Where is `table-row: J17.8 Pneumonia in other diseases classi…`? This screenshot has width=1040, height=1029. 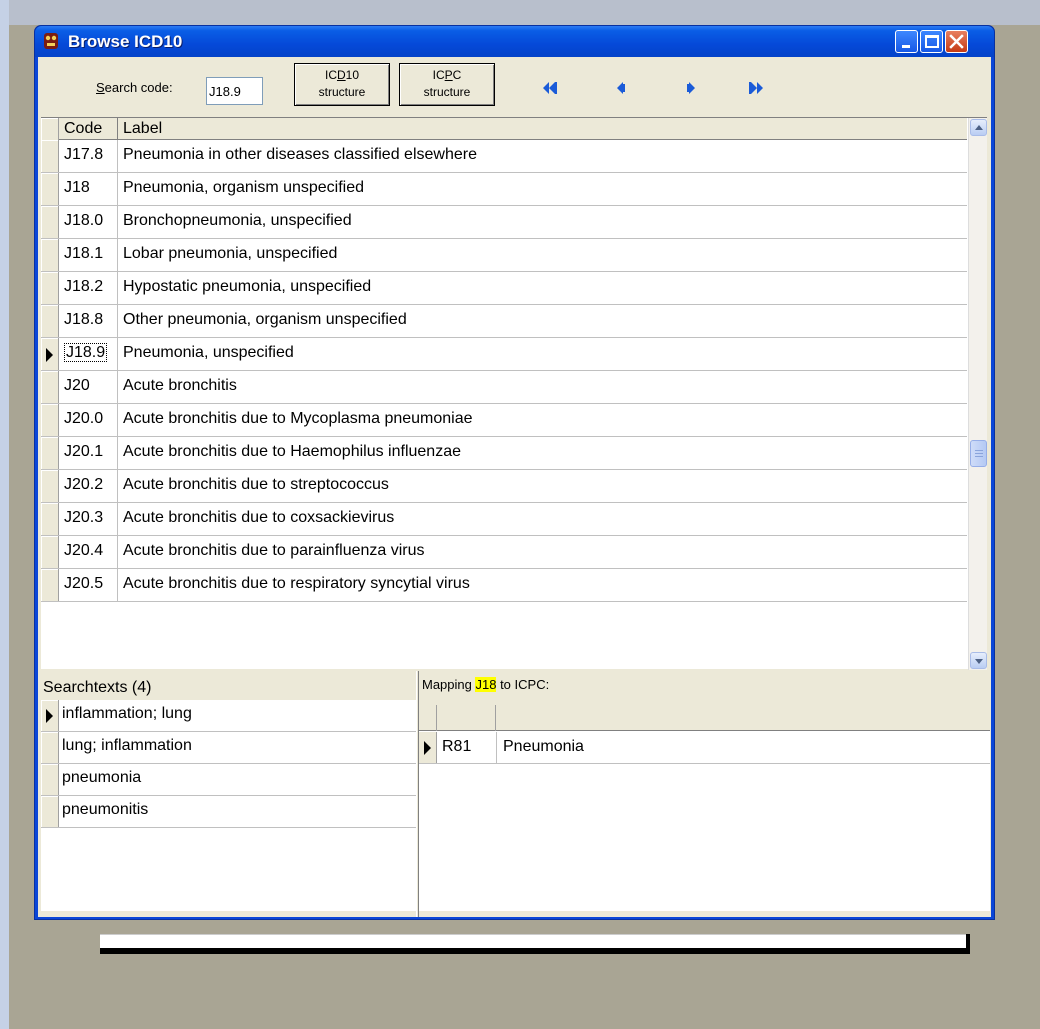
table-row: J17.8 Pneumonia in other diseases classi… is located at coordinates (504, 156).